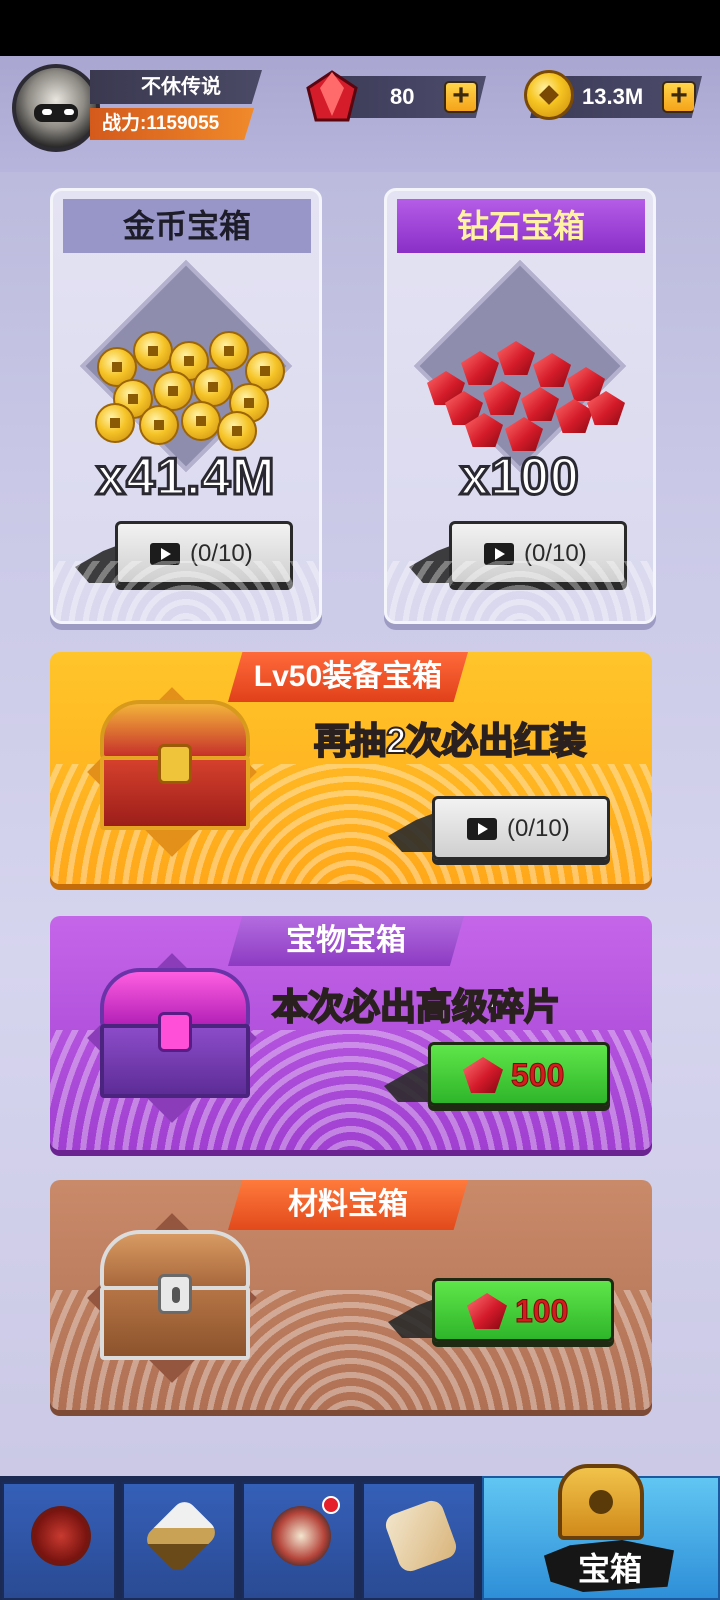 The height and width of the screenshot is (1600, 720). What do you see at coordinates (301, 1536) in the screenshot?
I see `drum-icon` at bounding box center [301, 1536].